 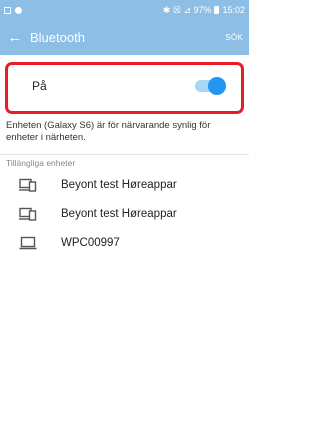 I want to click on status-bar: ✱ ☒ ⊿ 97% 15:02, so click(x=124, y=10).